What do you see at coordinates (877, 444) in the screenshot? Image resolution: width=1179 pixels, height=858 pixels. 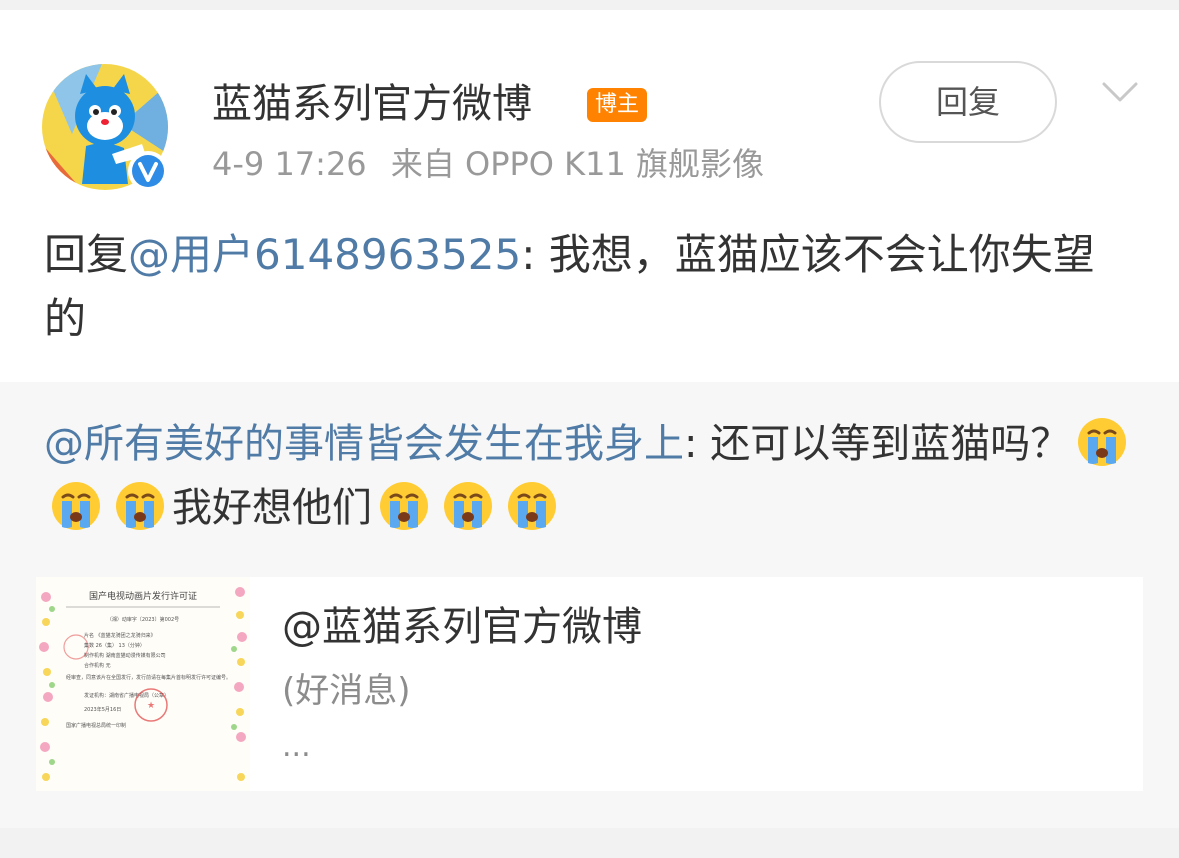 I see `quoted-body-a: : 还可以等到蓝猫吗？` at bounding box center [877, 444].